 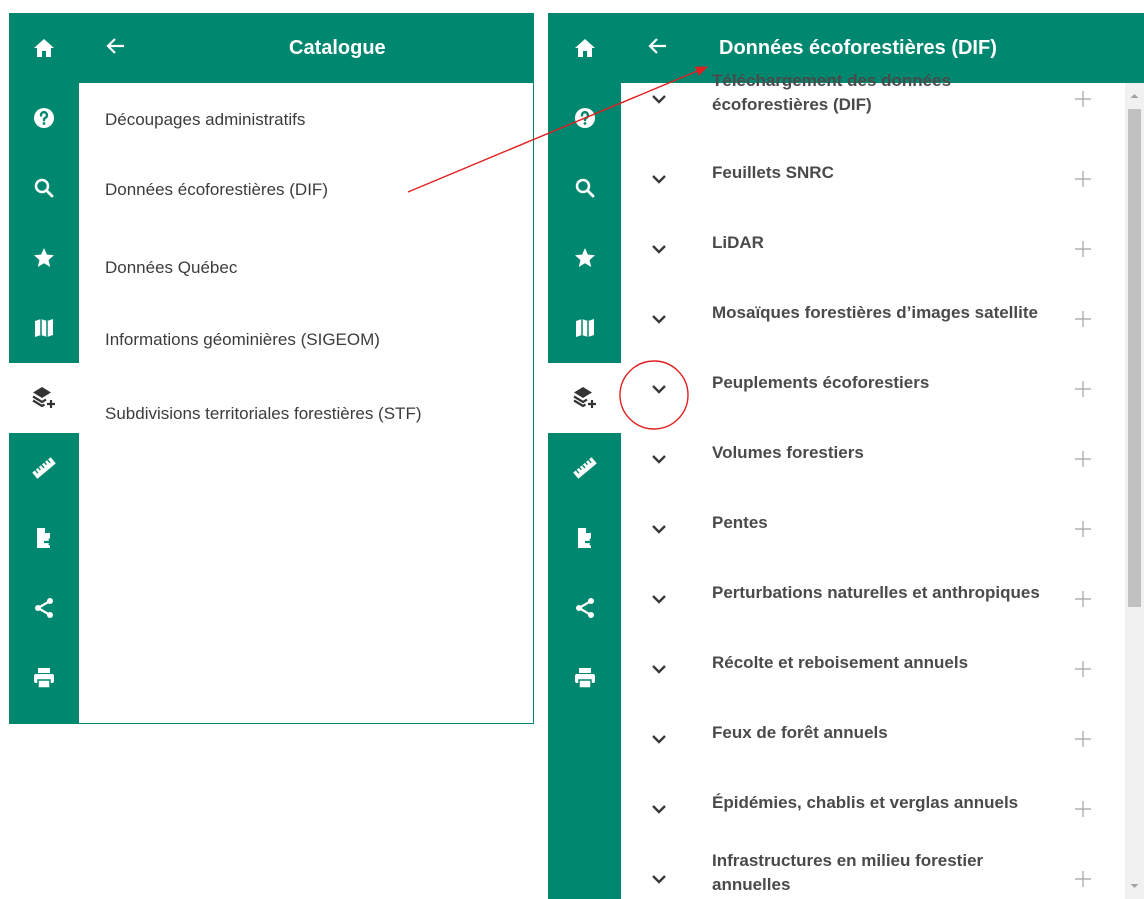 I want to click on layer-row: Feux de forêt annuels, so click(x=822, y=737).